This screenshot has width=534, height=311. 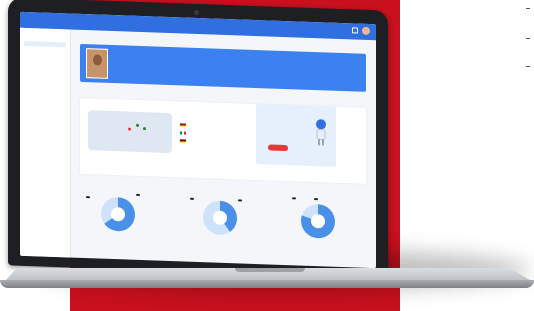 I want to click on lid-opening-notch, so click(x=270, y=270).